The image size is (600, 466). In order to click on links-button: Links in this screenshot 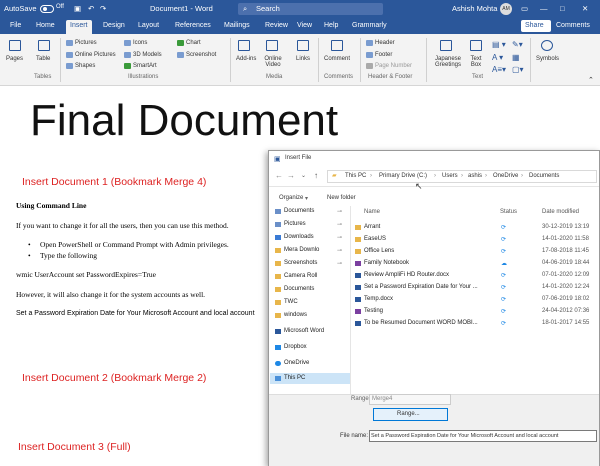, I will do `click(303, 59)`.